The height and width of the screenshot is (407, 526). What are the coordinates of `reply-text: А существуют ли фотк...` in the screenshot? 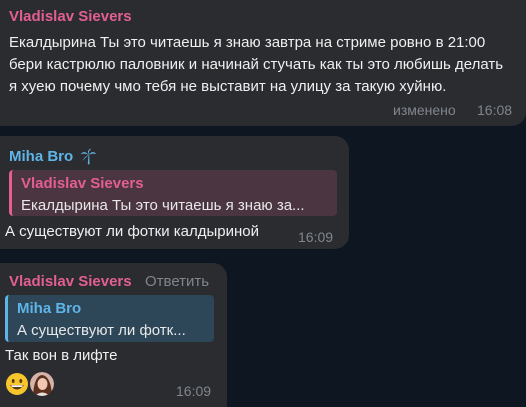 It's located at (101, 330).